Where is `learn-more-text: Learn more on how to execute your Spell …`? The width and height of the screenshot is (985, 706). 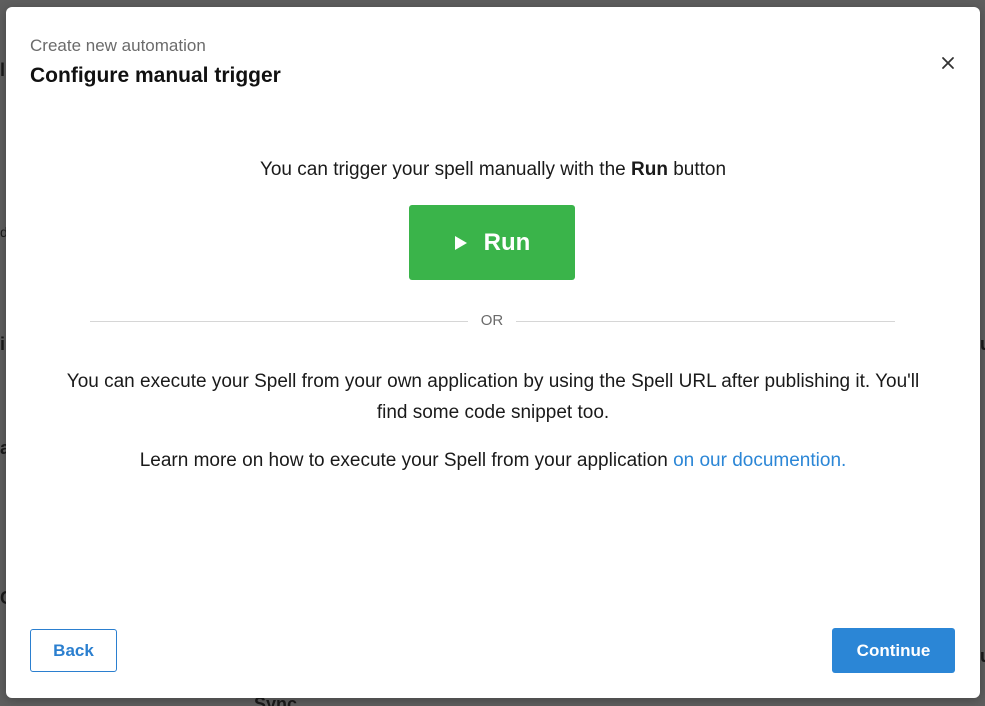 learn-more-text: Learn more on how to execute your Spell … is located at coordinates (493, 461).